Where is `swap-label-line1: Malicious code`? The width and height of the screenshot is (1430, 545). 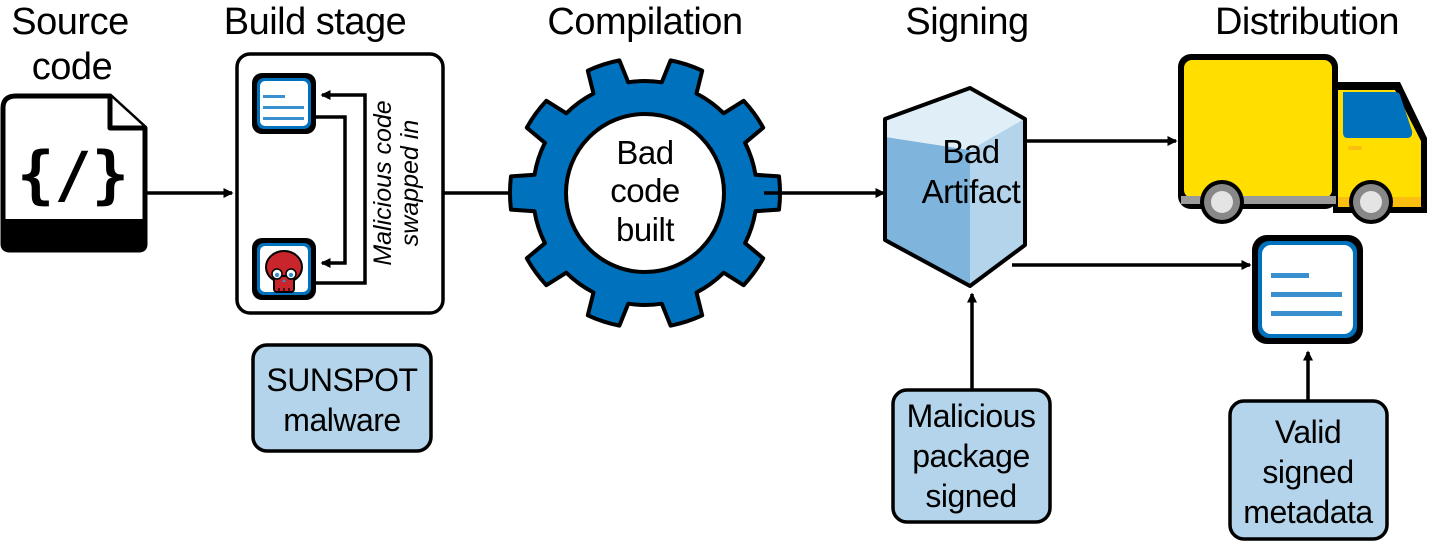 swap-label-line1: Malicious code is located at coordinates (383, 182).